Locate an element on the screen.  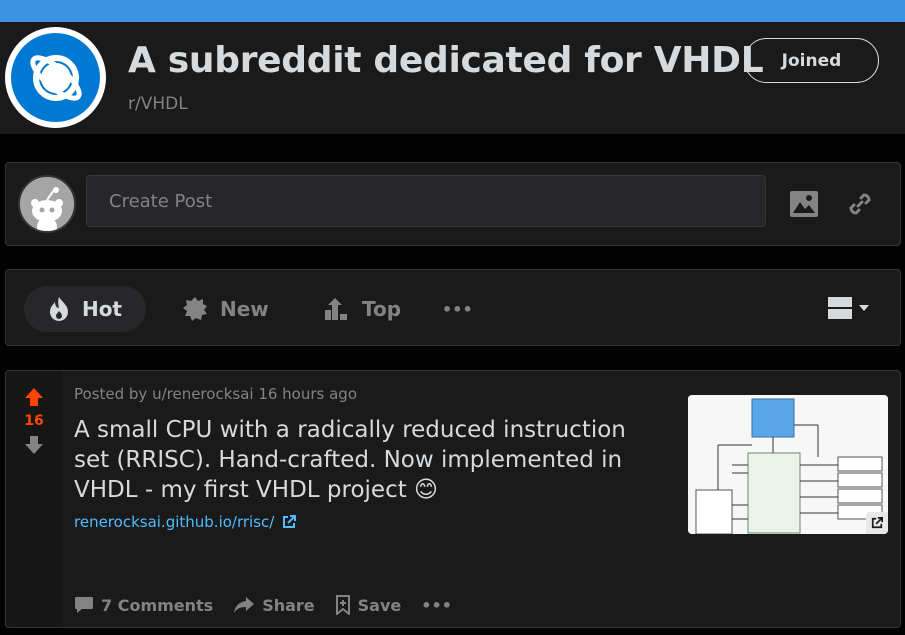
sort-bar: Hot New Top ••• is located at coordinates (453, 307).